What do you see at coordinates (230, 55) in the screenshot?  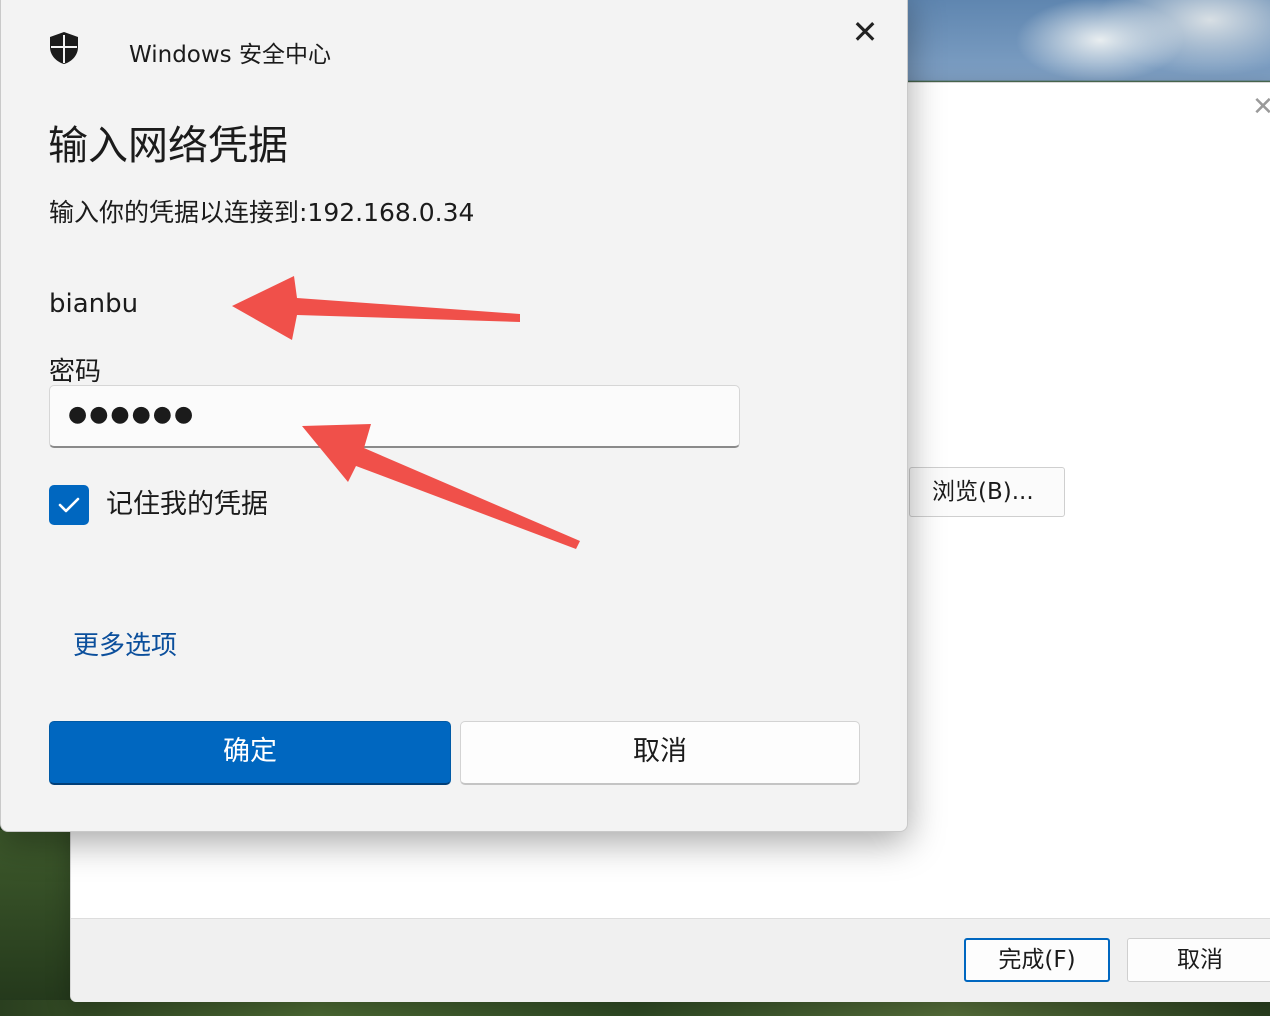 I see `app-title: Windows 安全中心` at bounding box center [230, 55].